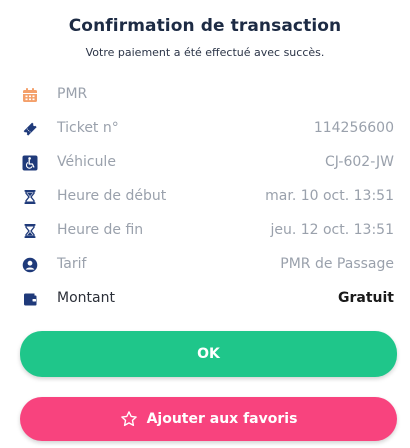 Image resolution: width=410 pixels, height=448 pixels. I want to click on detail-label-category: PMR, so click(72, 94).